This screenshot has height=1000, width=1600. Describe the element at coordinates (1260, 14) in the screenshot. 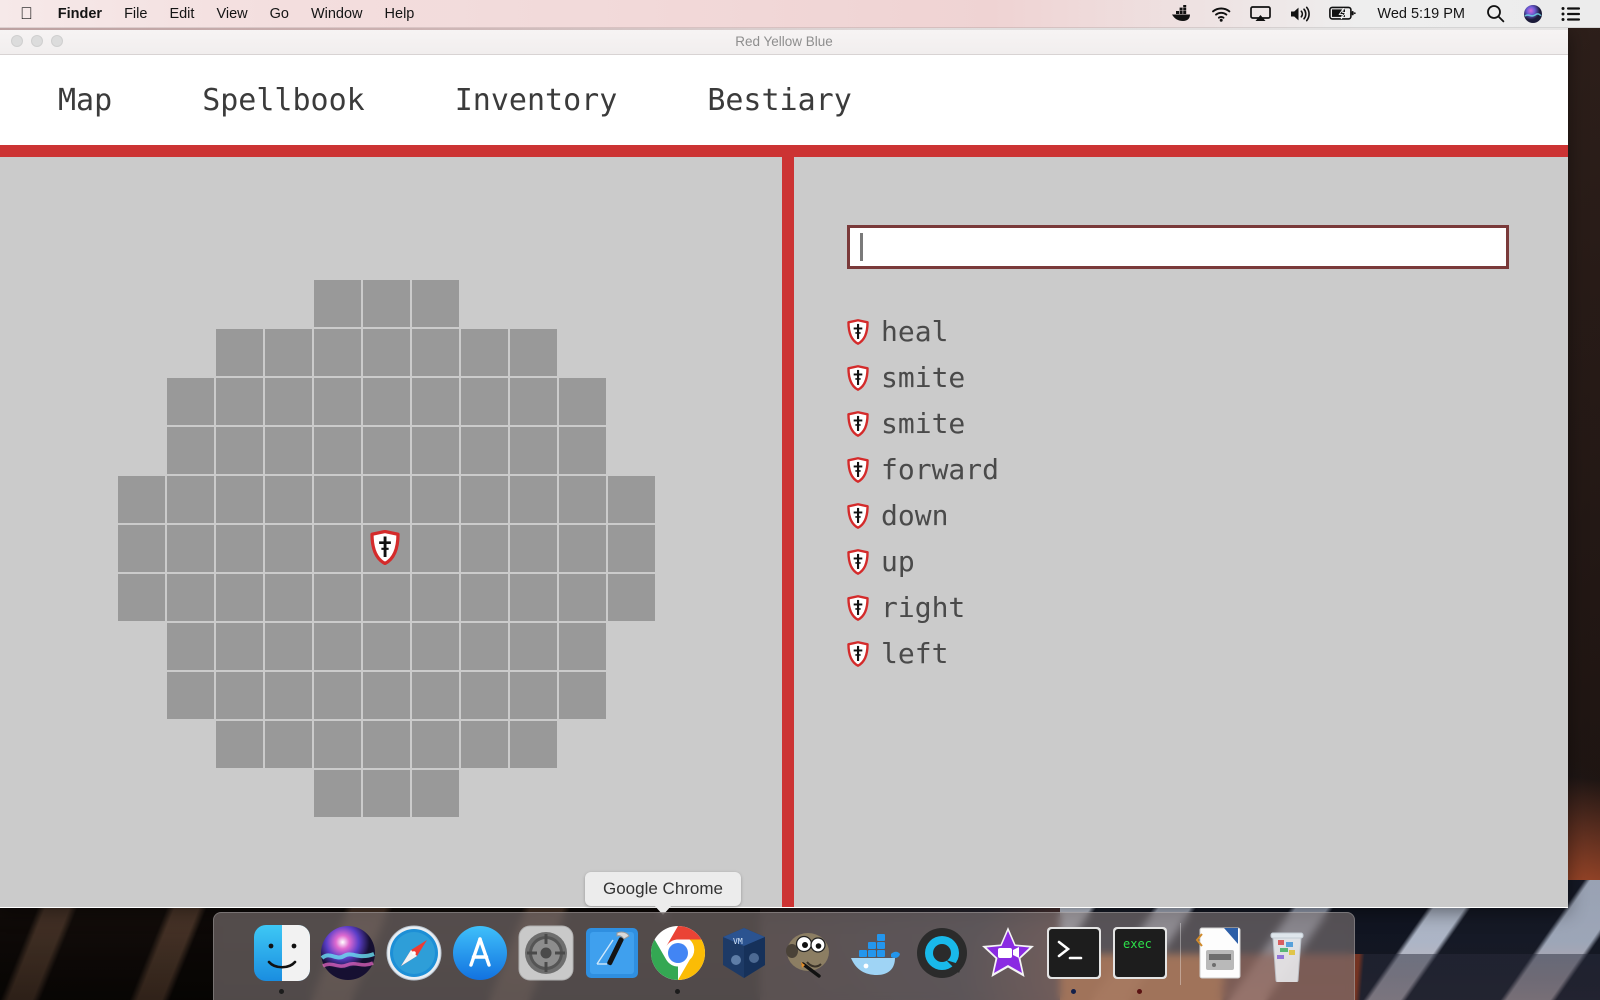

I see `airplay-icon` at that location.